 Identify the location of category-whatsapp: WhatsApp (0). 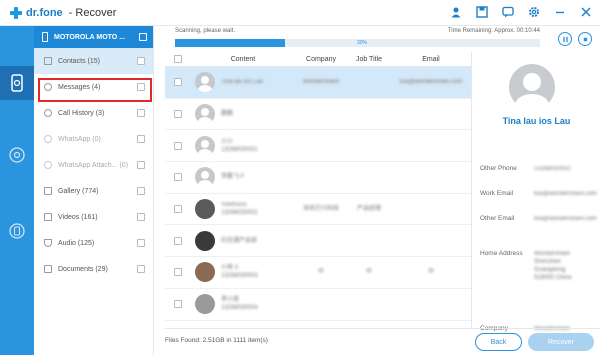
(93, 139).